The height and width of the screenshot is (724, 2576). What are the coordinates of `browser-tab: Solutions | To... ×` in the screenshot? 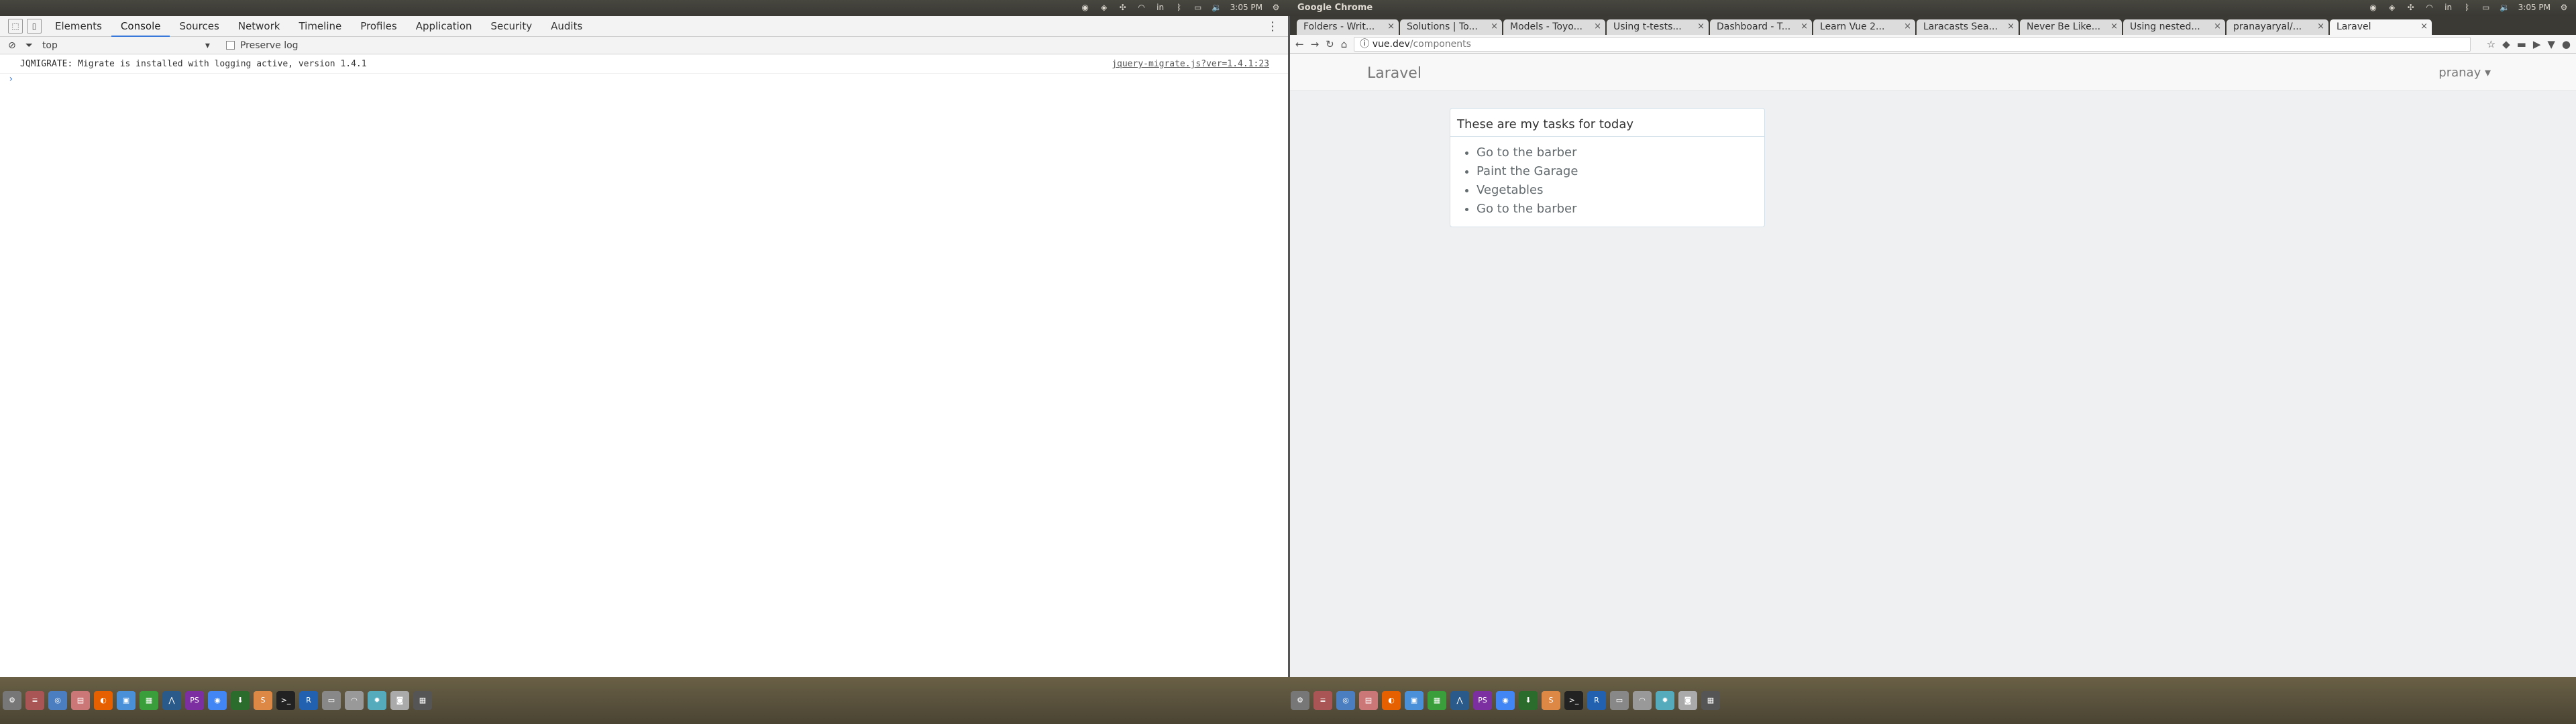 It's located at (1451, 27).